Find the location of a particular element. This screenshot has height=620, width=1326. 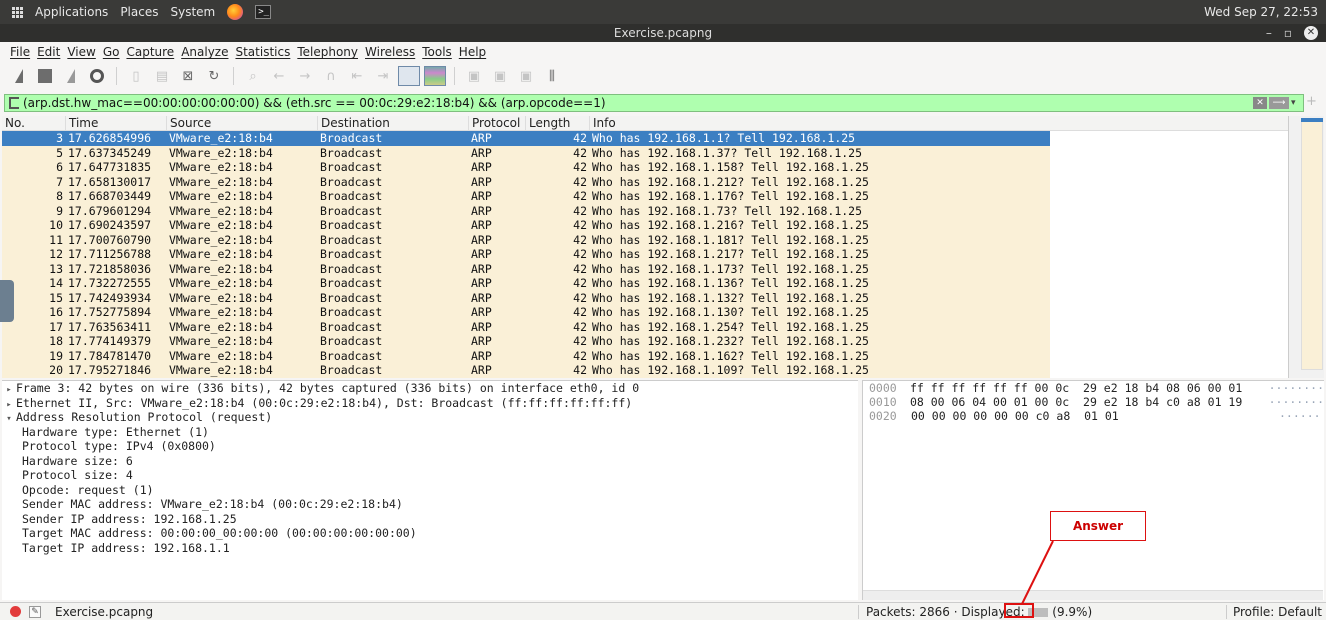

column-header-protocol: Protocol is located at coordinates (497, 123).